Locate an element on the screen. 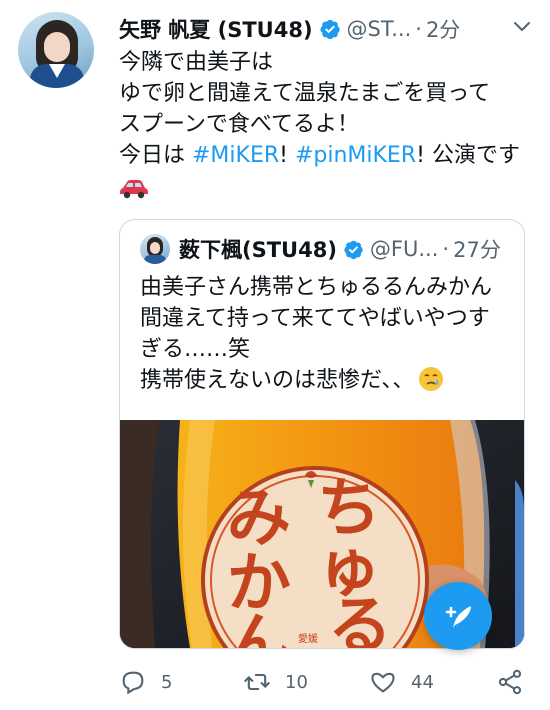 The height and width of the screenshot is (710, 550). quoted-text-line: 携帯使えないのは悲惨だ、、 is located at coordinates (328, 380).